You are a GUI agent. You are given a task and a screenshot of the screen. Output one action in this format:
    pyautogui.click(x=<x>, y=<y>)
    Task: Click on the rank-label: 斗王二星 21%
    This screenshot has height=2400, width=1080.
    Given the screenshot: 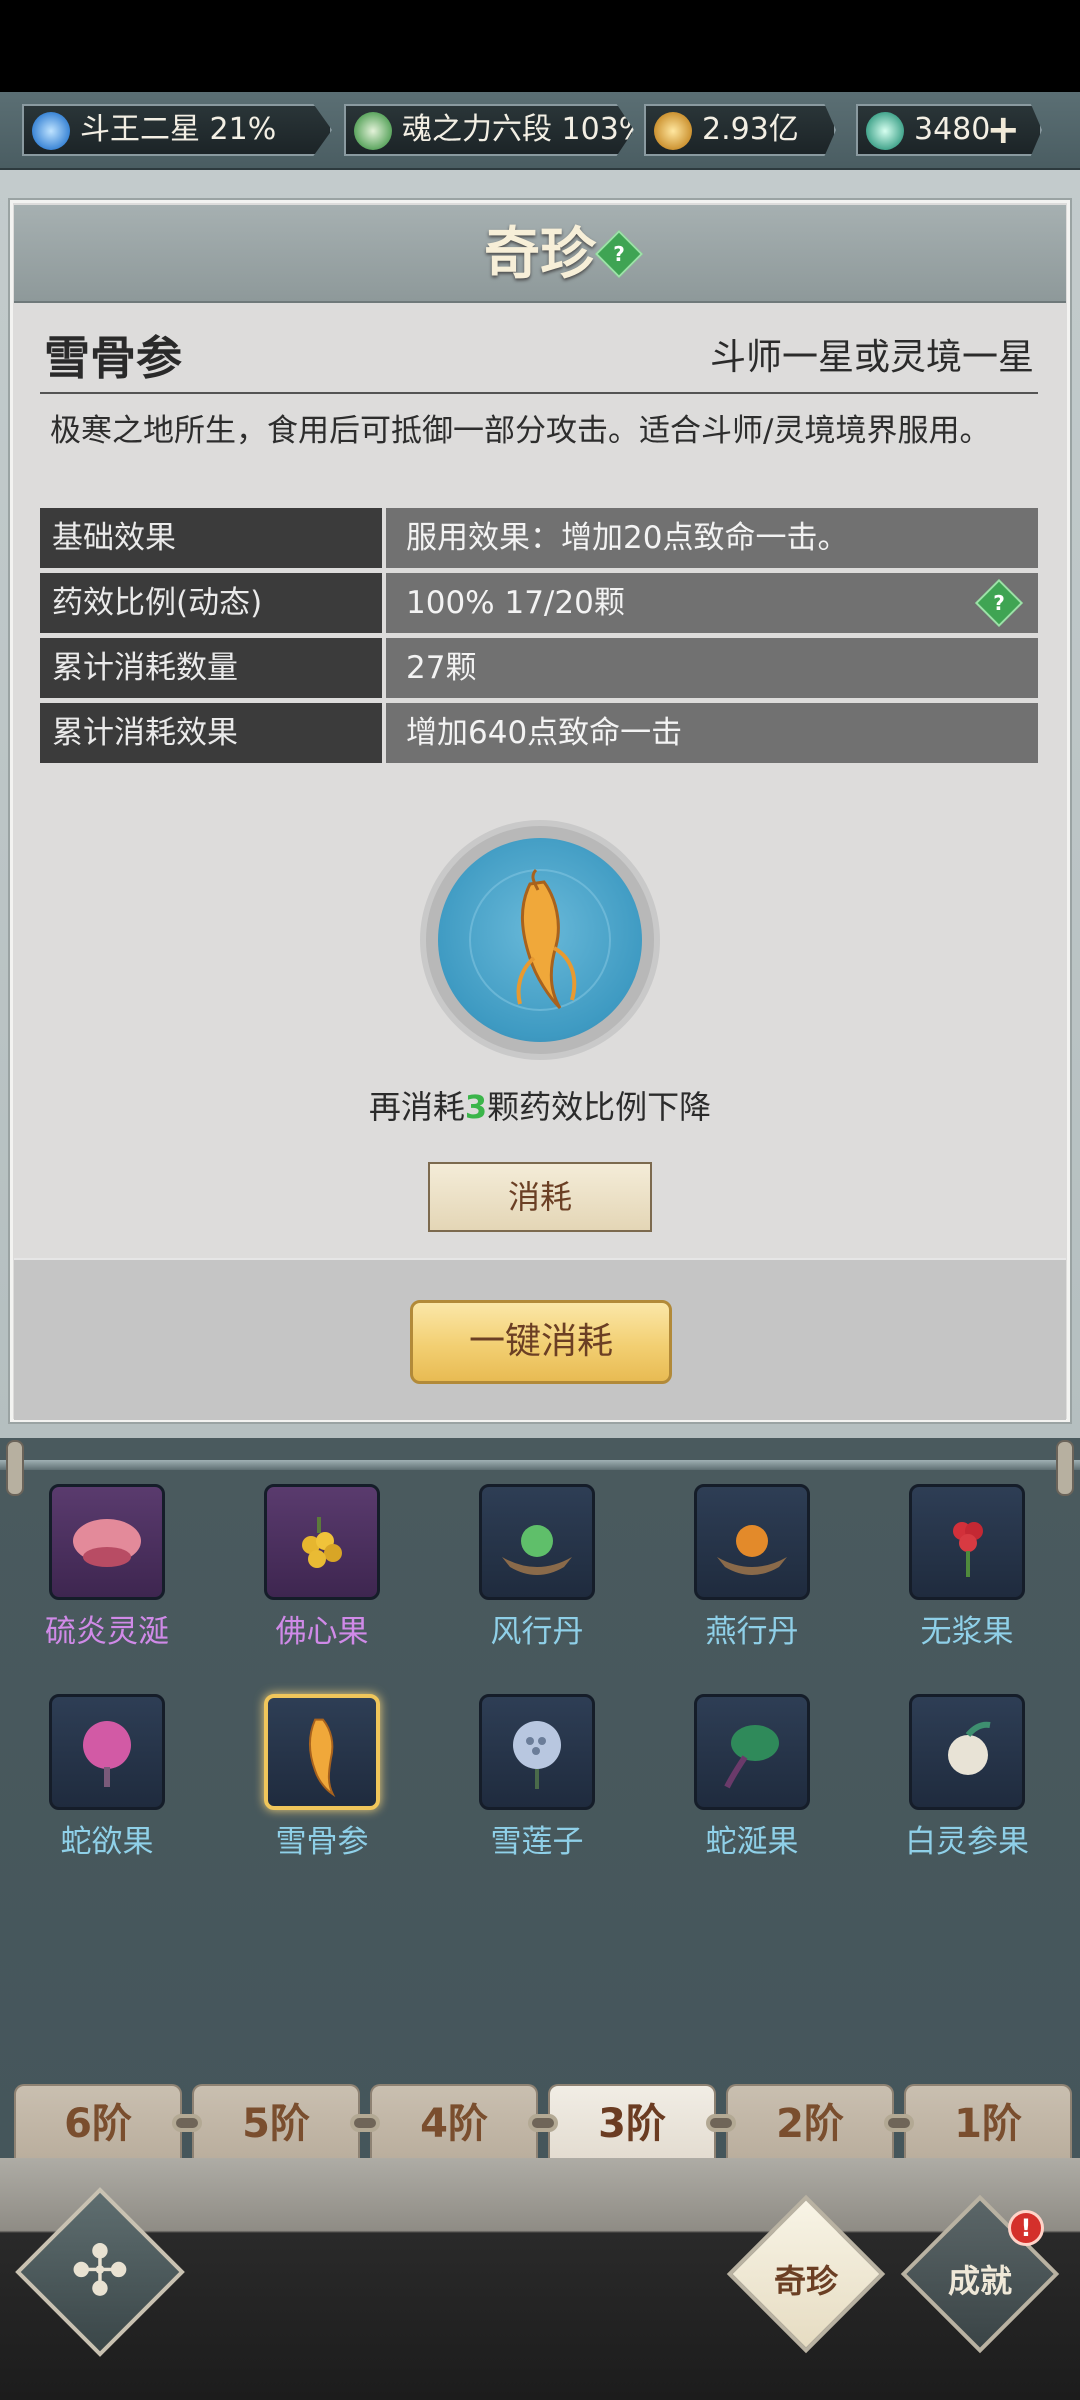 What is the action you would take?
    pyautogui.click(x=178, y=129)
    